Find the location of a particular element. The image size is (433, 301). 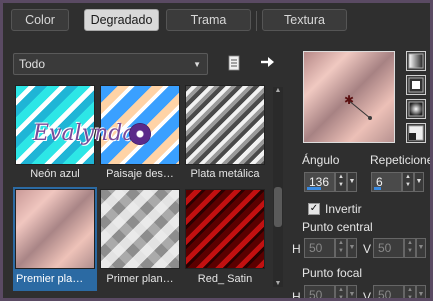

document-icon is located at coordinates (234, 63).